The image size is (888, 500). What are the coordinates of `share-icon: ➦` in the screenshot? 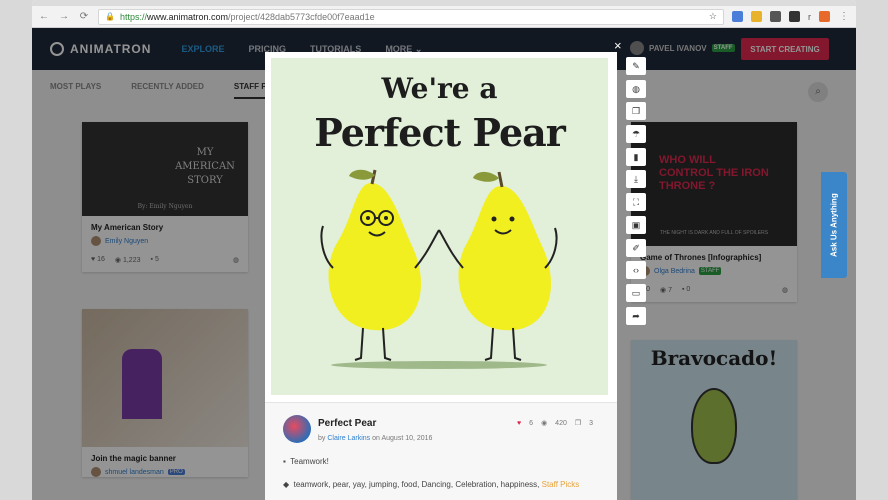 It's located at (636, 315).